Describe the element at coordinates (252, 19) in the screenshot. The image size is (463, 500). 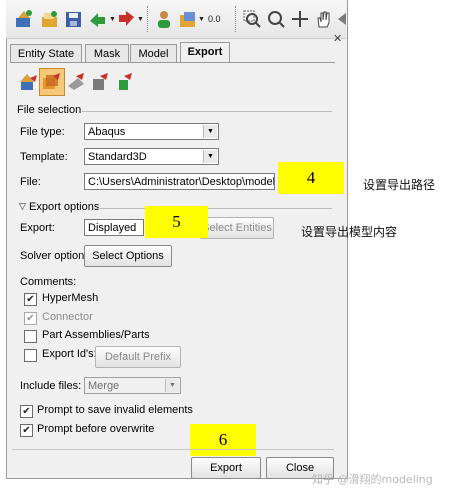
I see `zoom-window-icon` at that location.